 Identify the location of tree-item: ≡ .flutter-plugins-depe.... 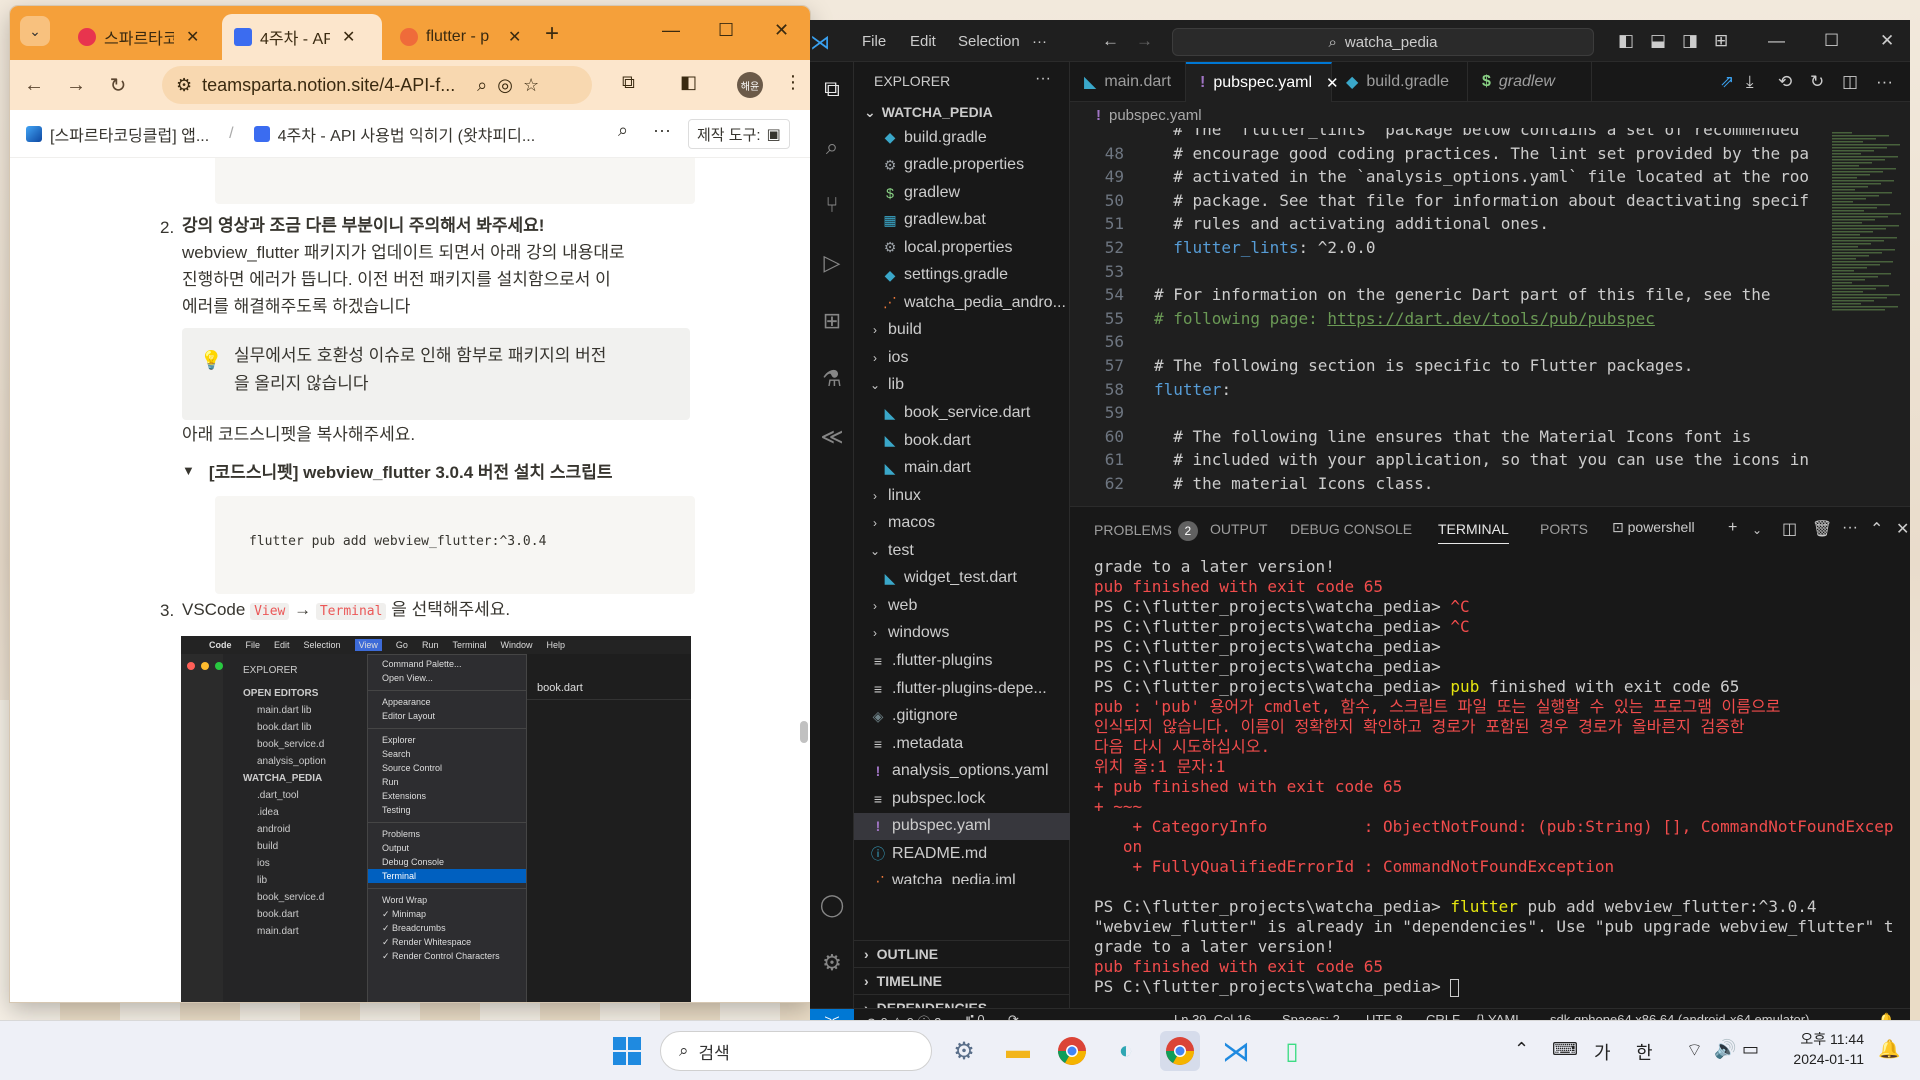
(962, 688).